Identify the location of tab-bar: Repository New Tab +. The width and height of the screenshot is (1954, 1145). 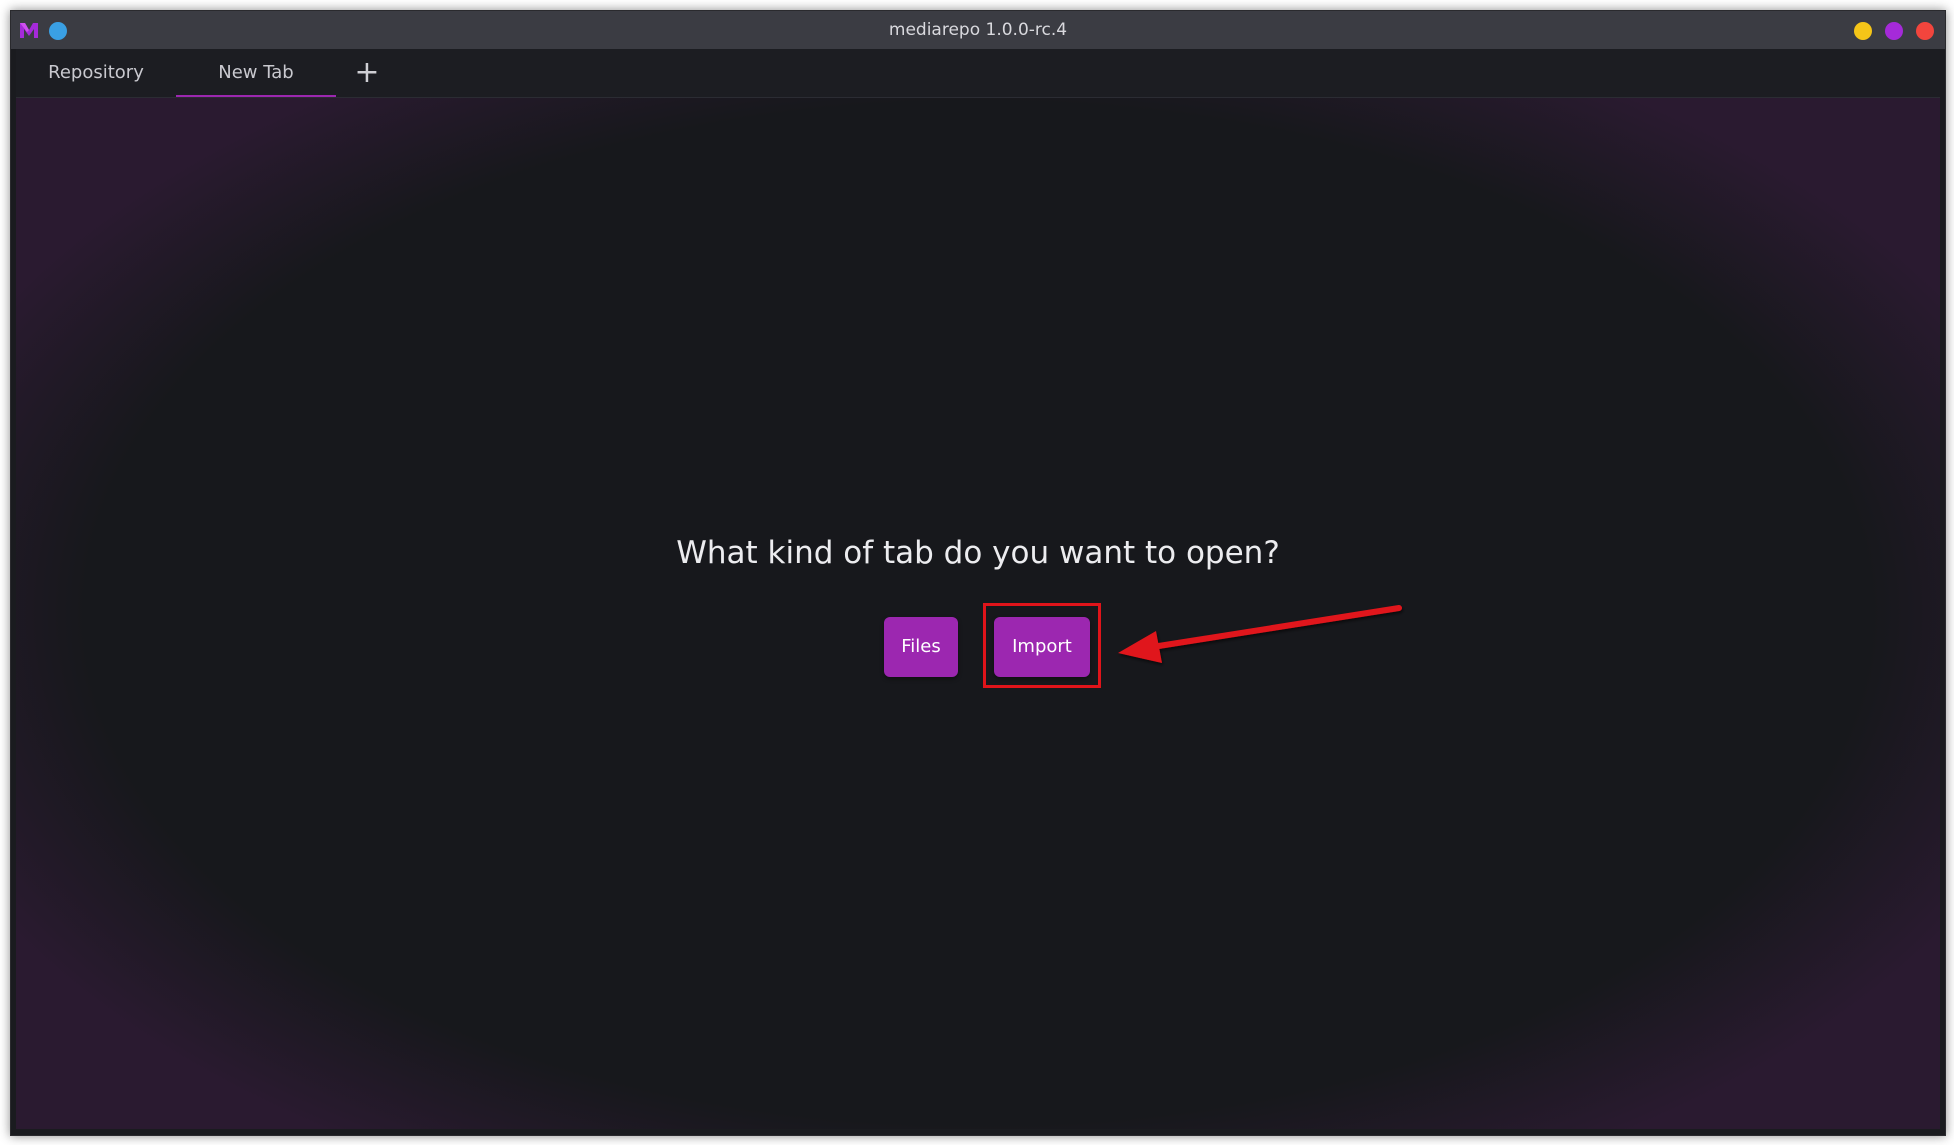
(978, 73).